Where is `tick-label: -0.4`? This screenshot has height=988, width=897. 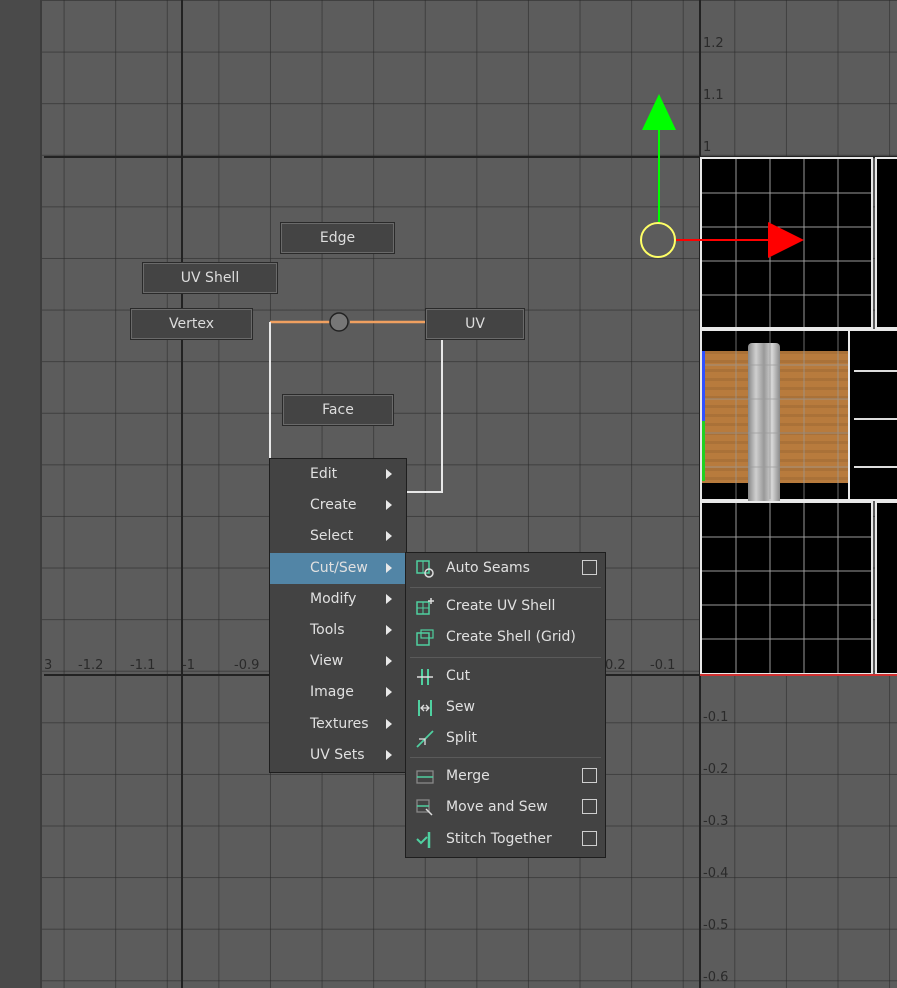
tick-label: -0.4 is located at coordinates (716, 873).